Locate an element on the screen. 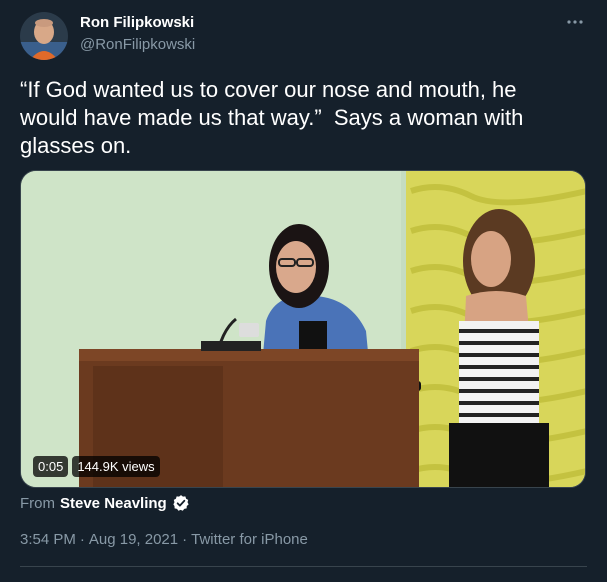  author-handle: @RonFilipkowski is located at coordinates (137, 44).